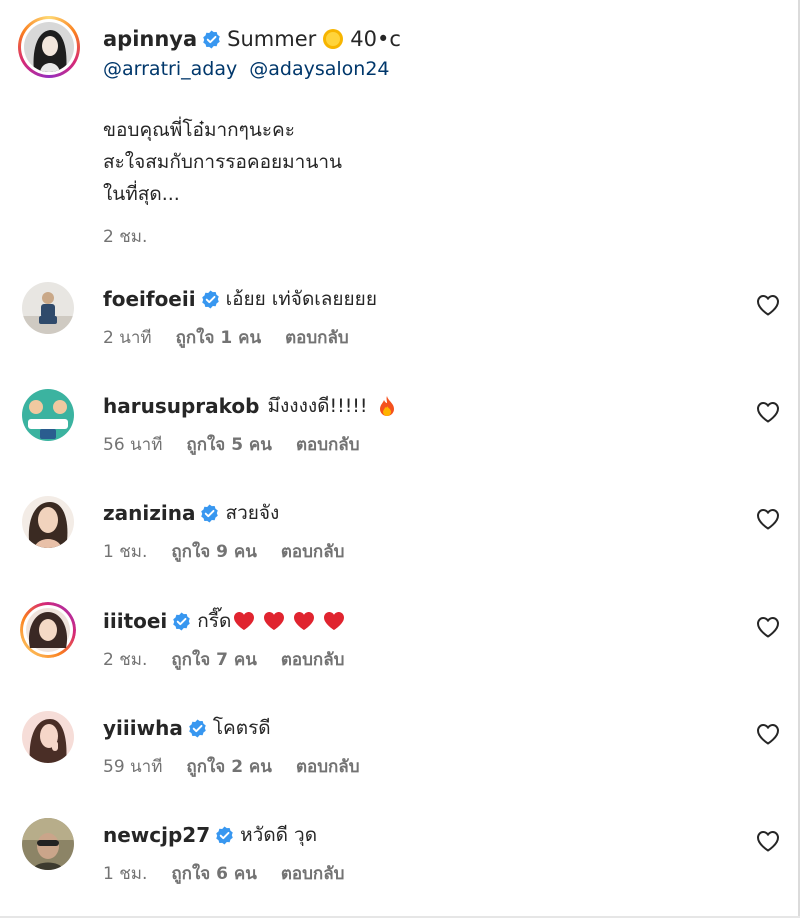 The width and height of the screenshot is (800, 918). What do you see at coordinates (125, 659) in the screenshot?
I see `comment-timestamp: 2 ชม.` at bounding box center [125, 659].